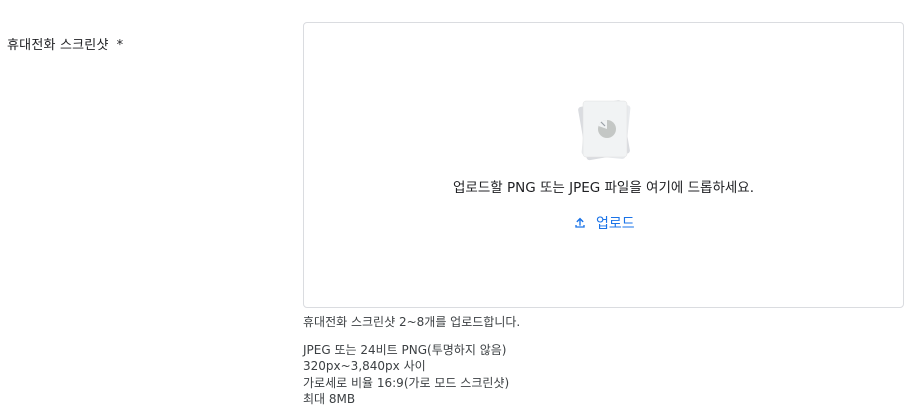  I want to click on required-marker: *, so click(120, 45).